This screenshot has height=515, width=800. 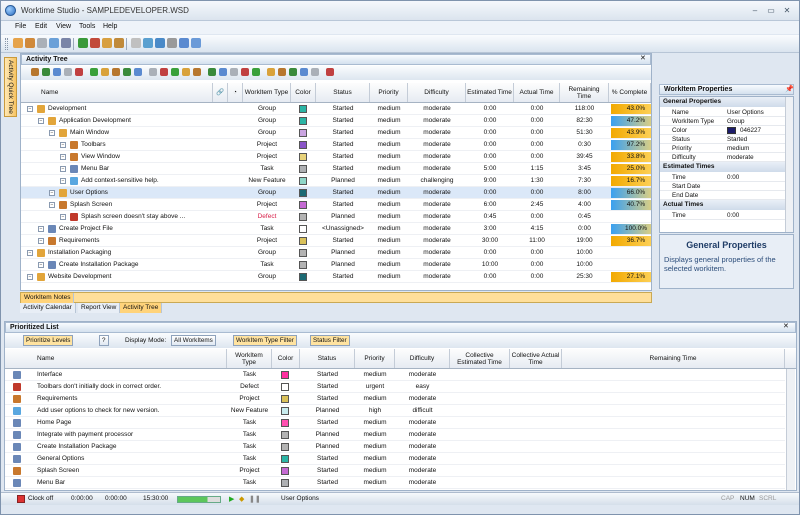 What do you see at coordinates (789, 89) in the screenshot?
I see `pin-icon: 📌` at bounding box center [789, 89].